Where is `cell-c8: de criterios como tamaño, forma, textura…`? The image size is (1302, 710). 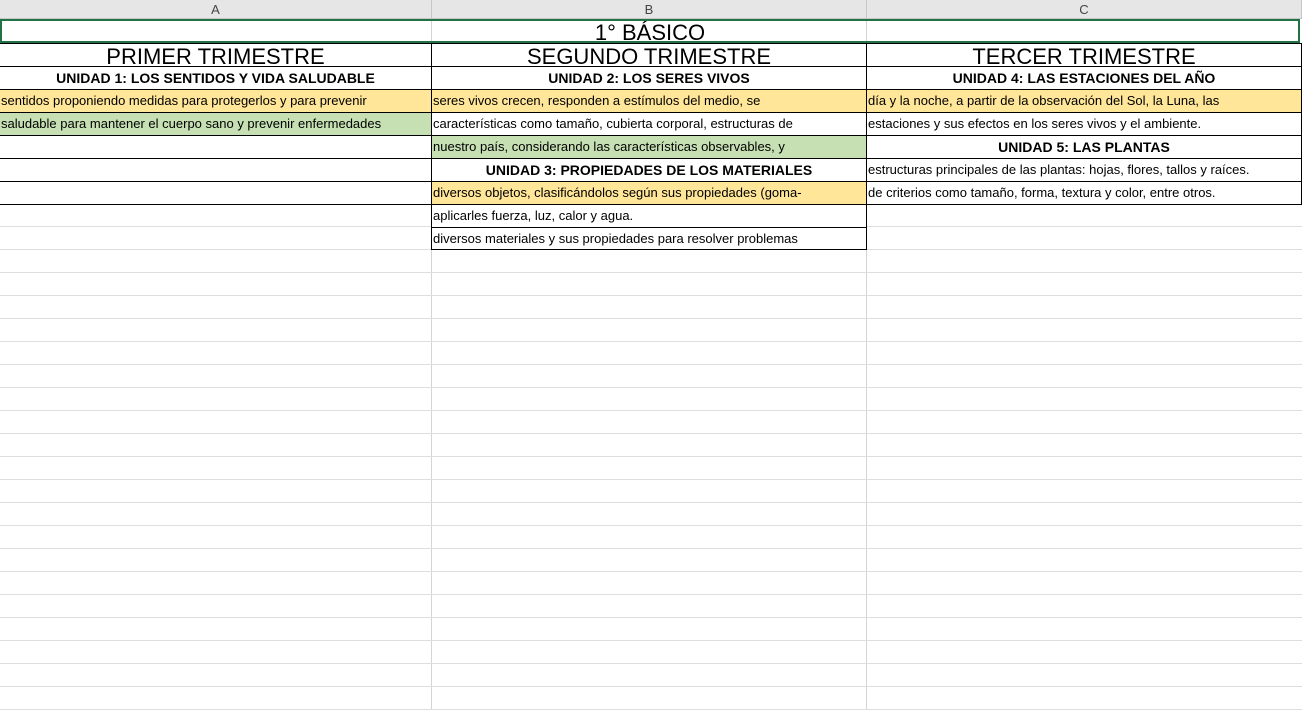 cell-c8: de criterios como tamaño, forma, textura… is located at coordinates (1084, 193).